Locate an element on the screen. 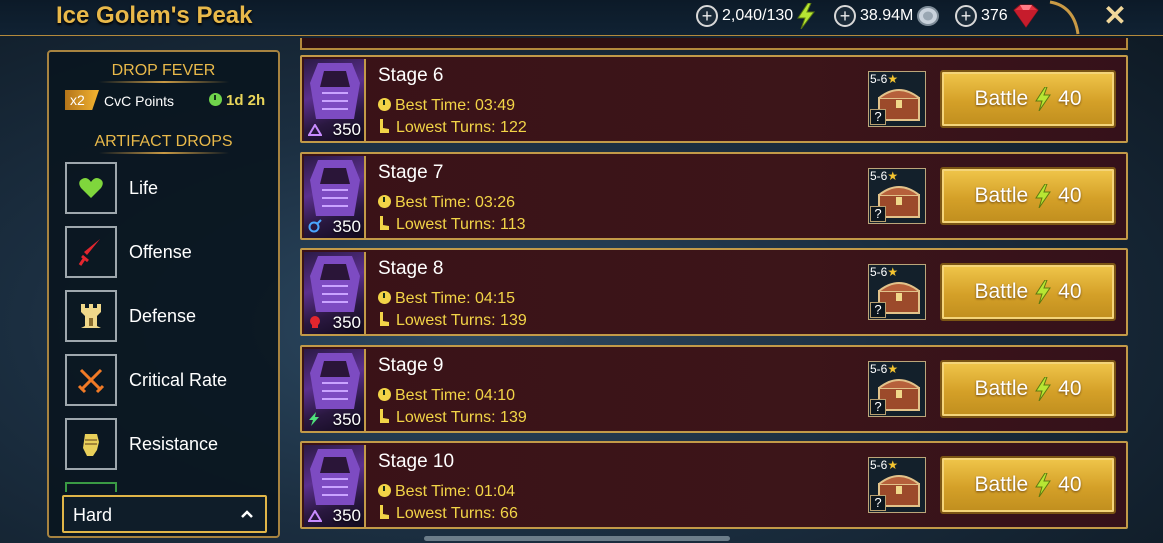 This screenshot has height=543, width=1163. artifact-next-slot is located at coordinates (91, 487).